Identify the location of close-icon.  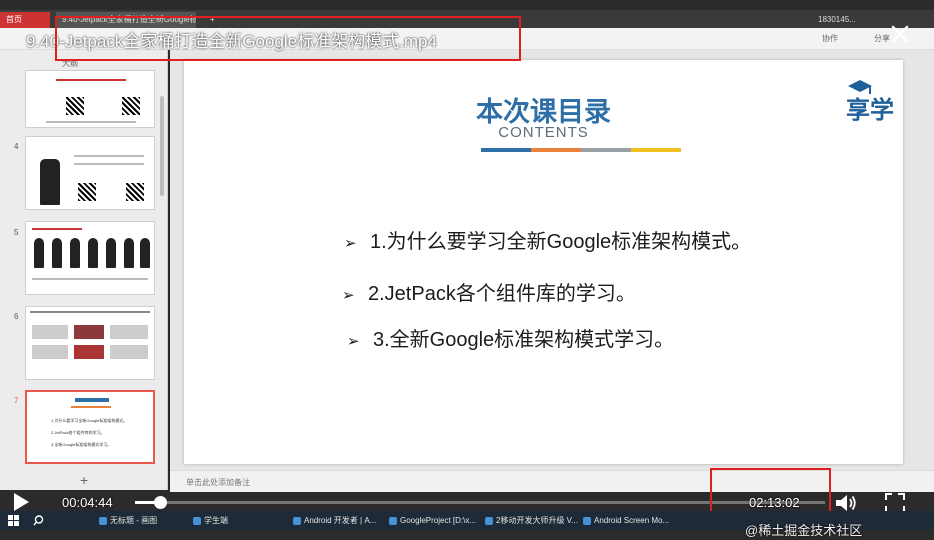
(900, 34).